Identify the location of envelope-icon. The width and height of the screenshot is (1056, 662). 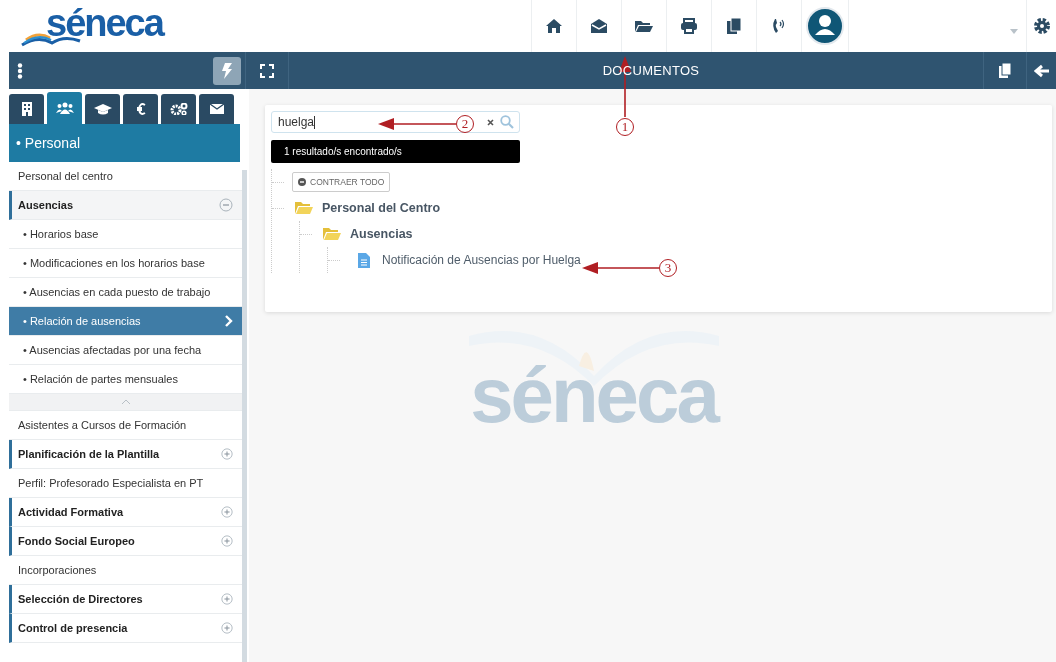
(216, 109).